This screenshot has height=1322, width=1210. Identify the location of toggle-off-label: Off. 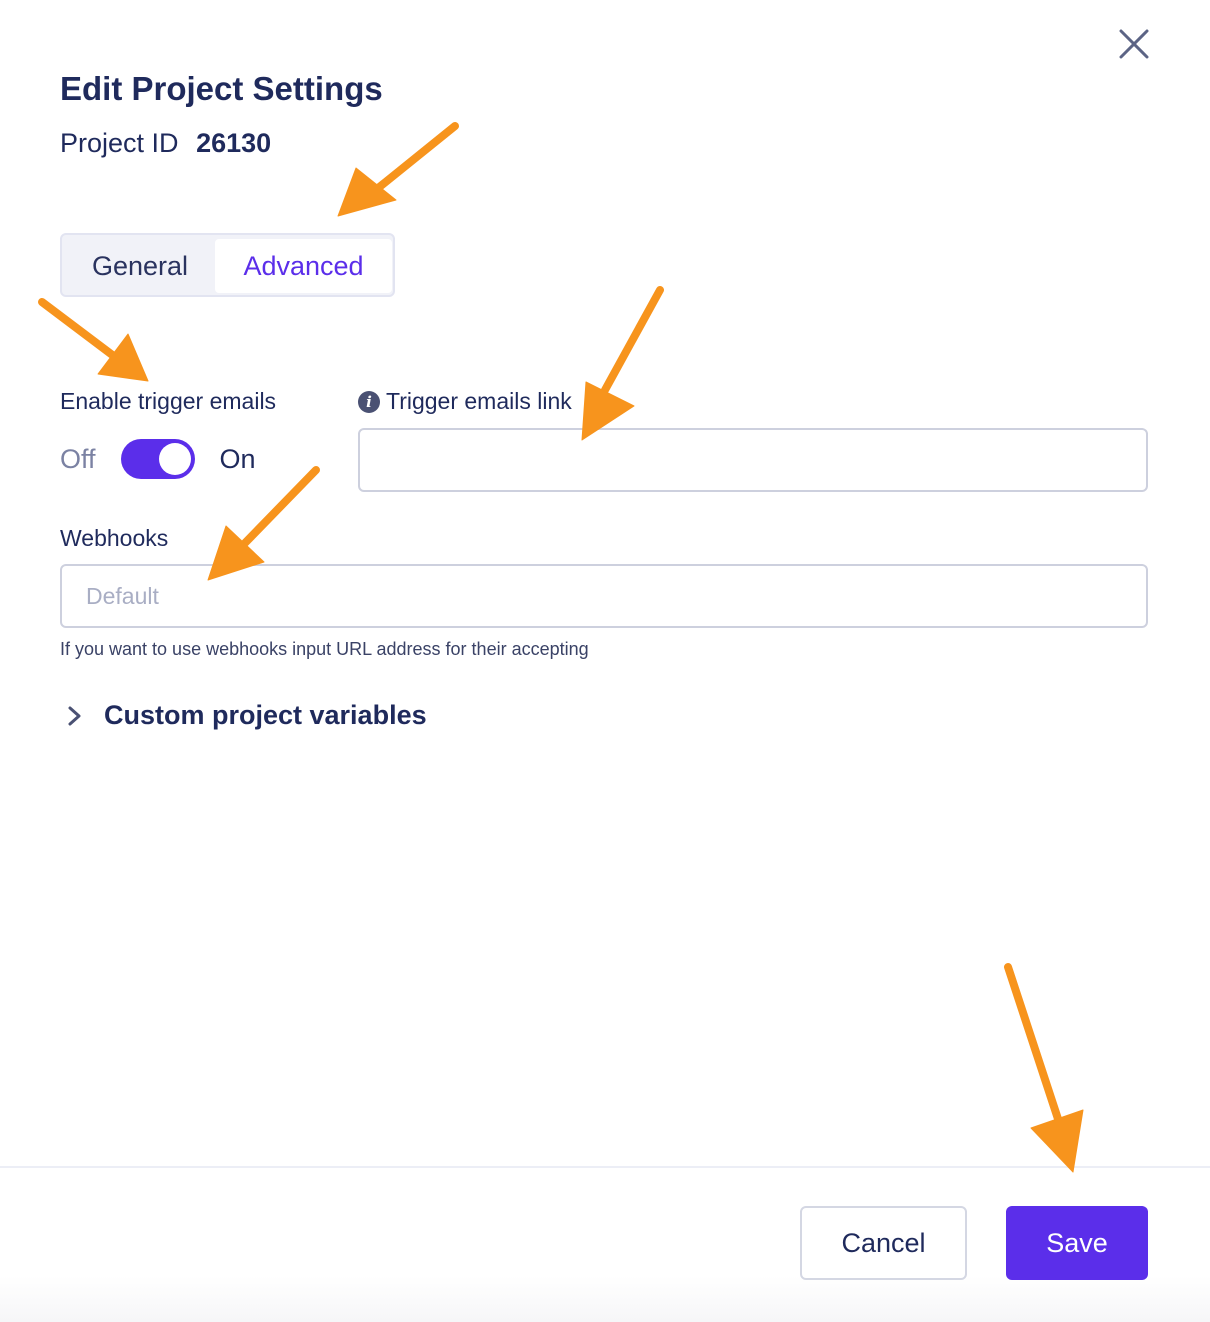
(78, 458).